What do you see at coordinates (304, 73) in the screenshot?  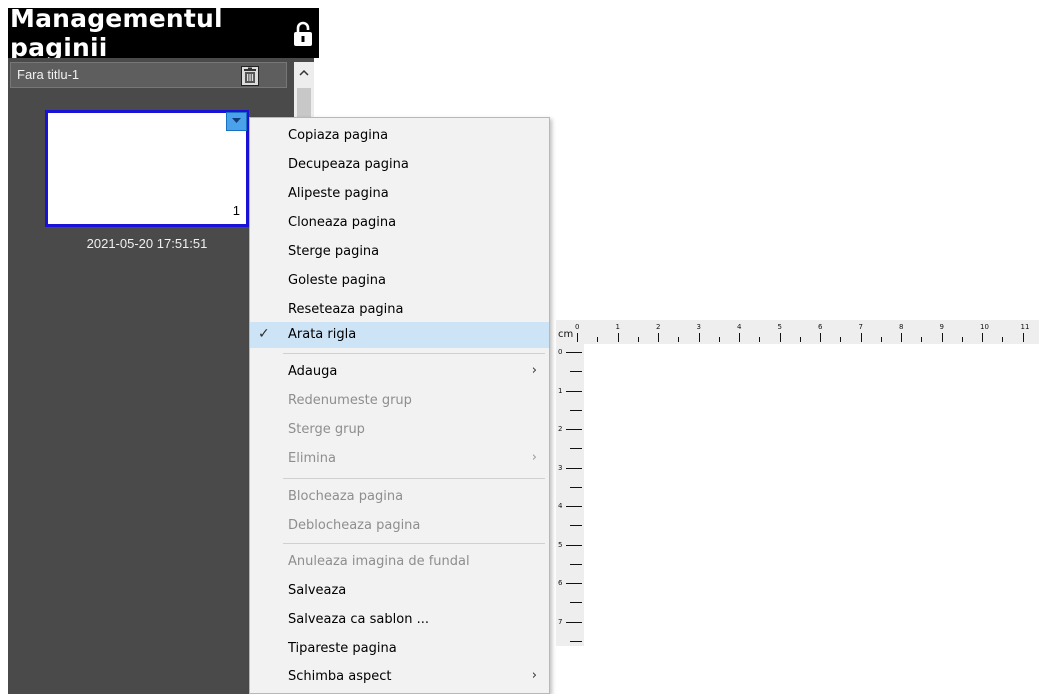 I see `chevron-up-icon` at bounding box center [304, 73].